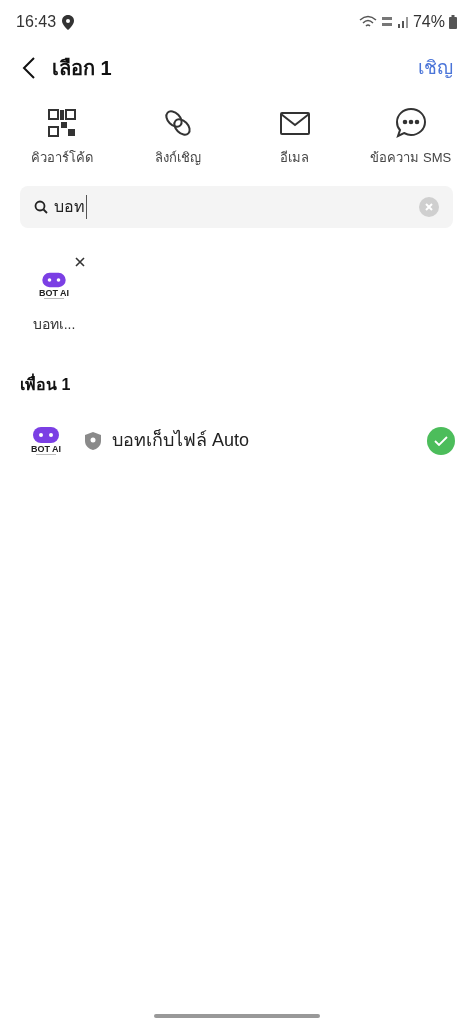  I want to click on location-pin-icon, so click(68, 22).